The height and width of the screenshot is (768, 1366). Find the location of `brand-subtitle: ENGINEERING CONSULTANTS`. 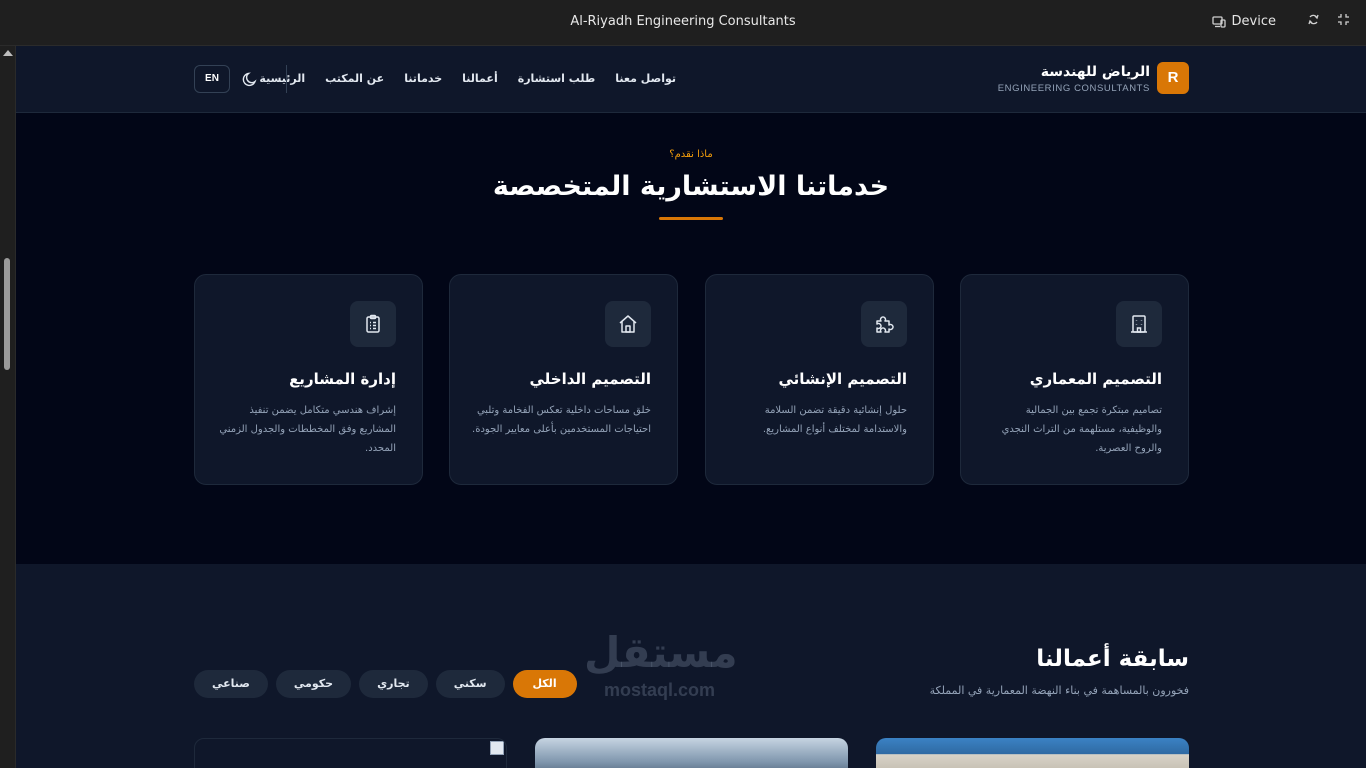

brand-subtitle: ENGINEERING CONSULTANTS is located at coordinates (1073, 88).